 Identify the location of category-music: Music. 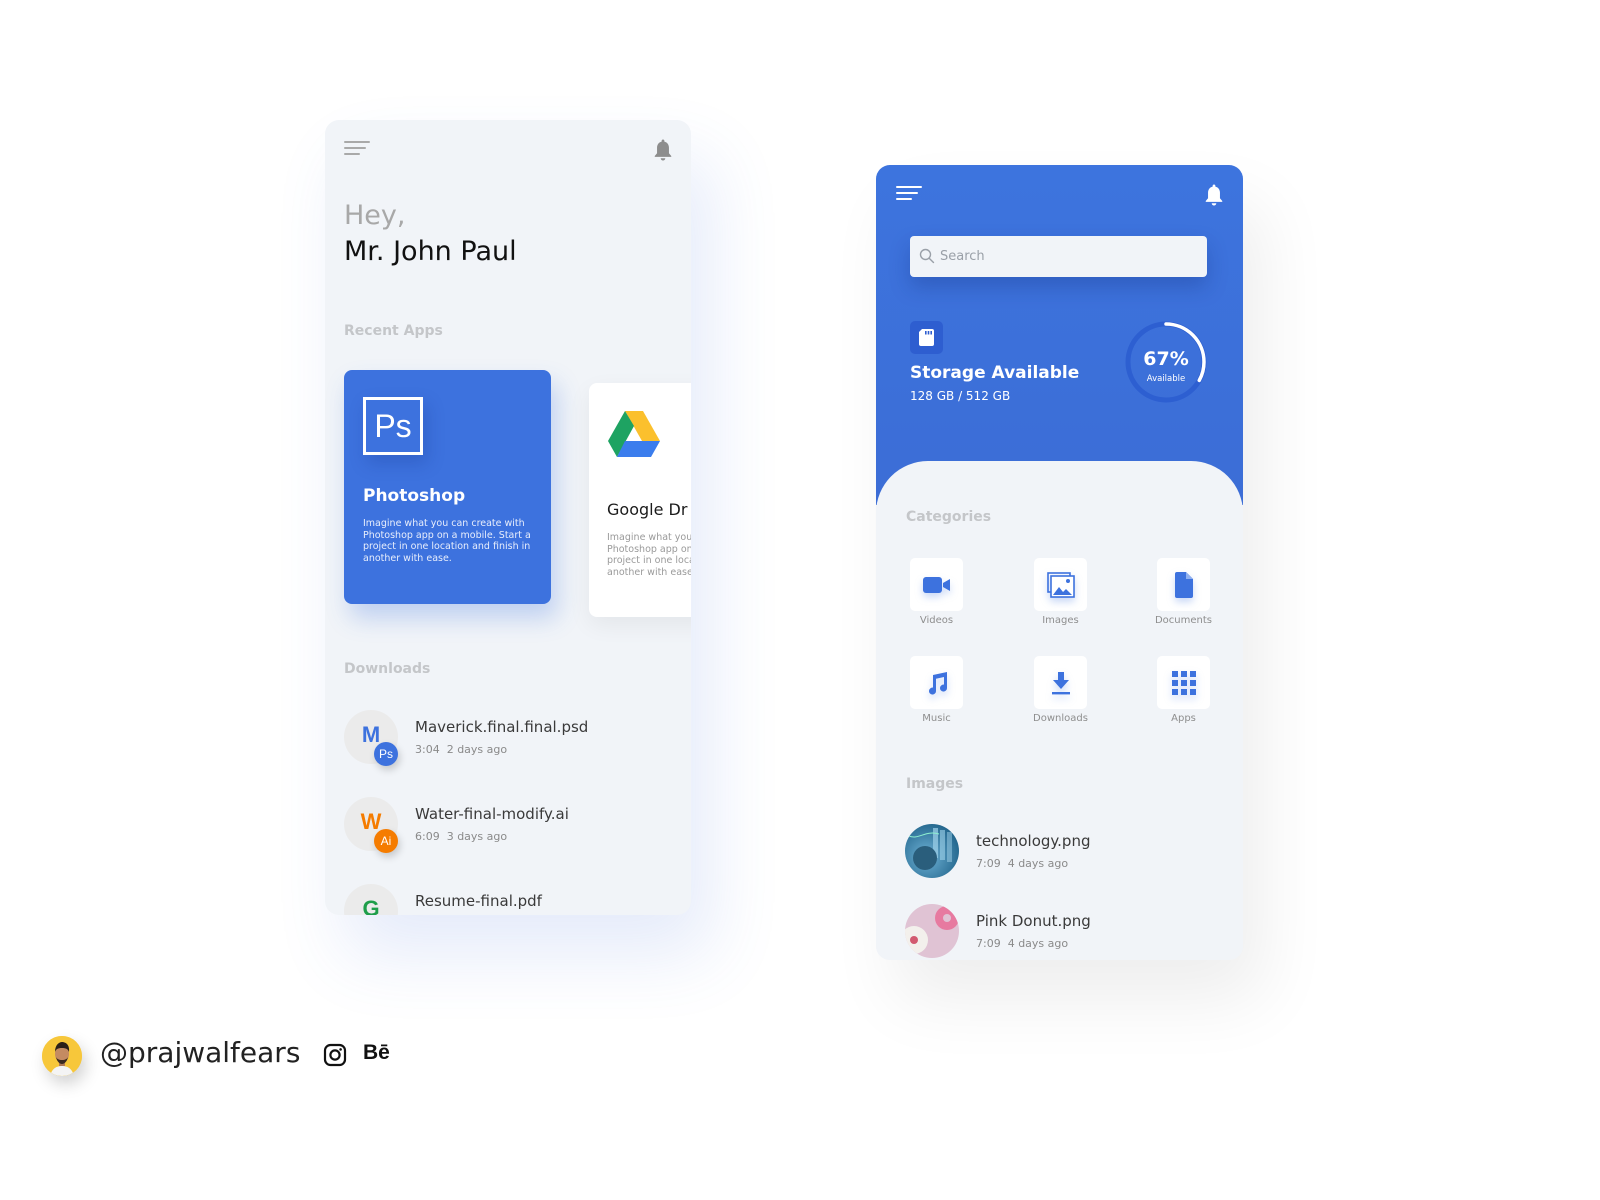
(936, 690).